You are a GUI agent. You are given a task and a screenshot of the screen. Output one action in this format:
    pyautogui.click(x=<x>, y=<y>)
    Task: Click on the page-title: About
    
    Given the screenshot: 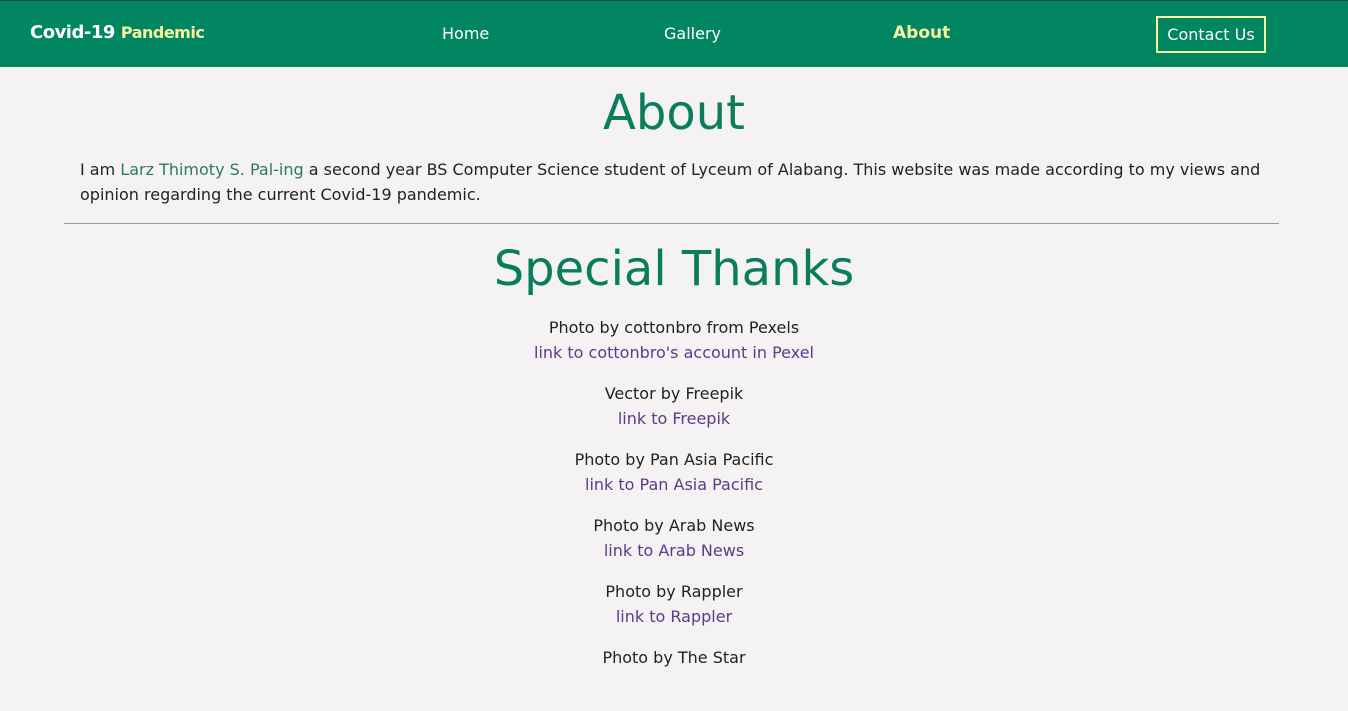 What is the action you would take?
    pyautogui.click(x=674, y=113)
    